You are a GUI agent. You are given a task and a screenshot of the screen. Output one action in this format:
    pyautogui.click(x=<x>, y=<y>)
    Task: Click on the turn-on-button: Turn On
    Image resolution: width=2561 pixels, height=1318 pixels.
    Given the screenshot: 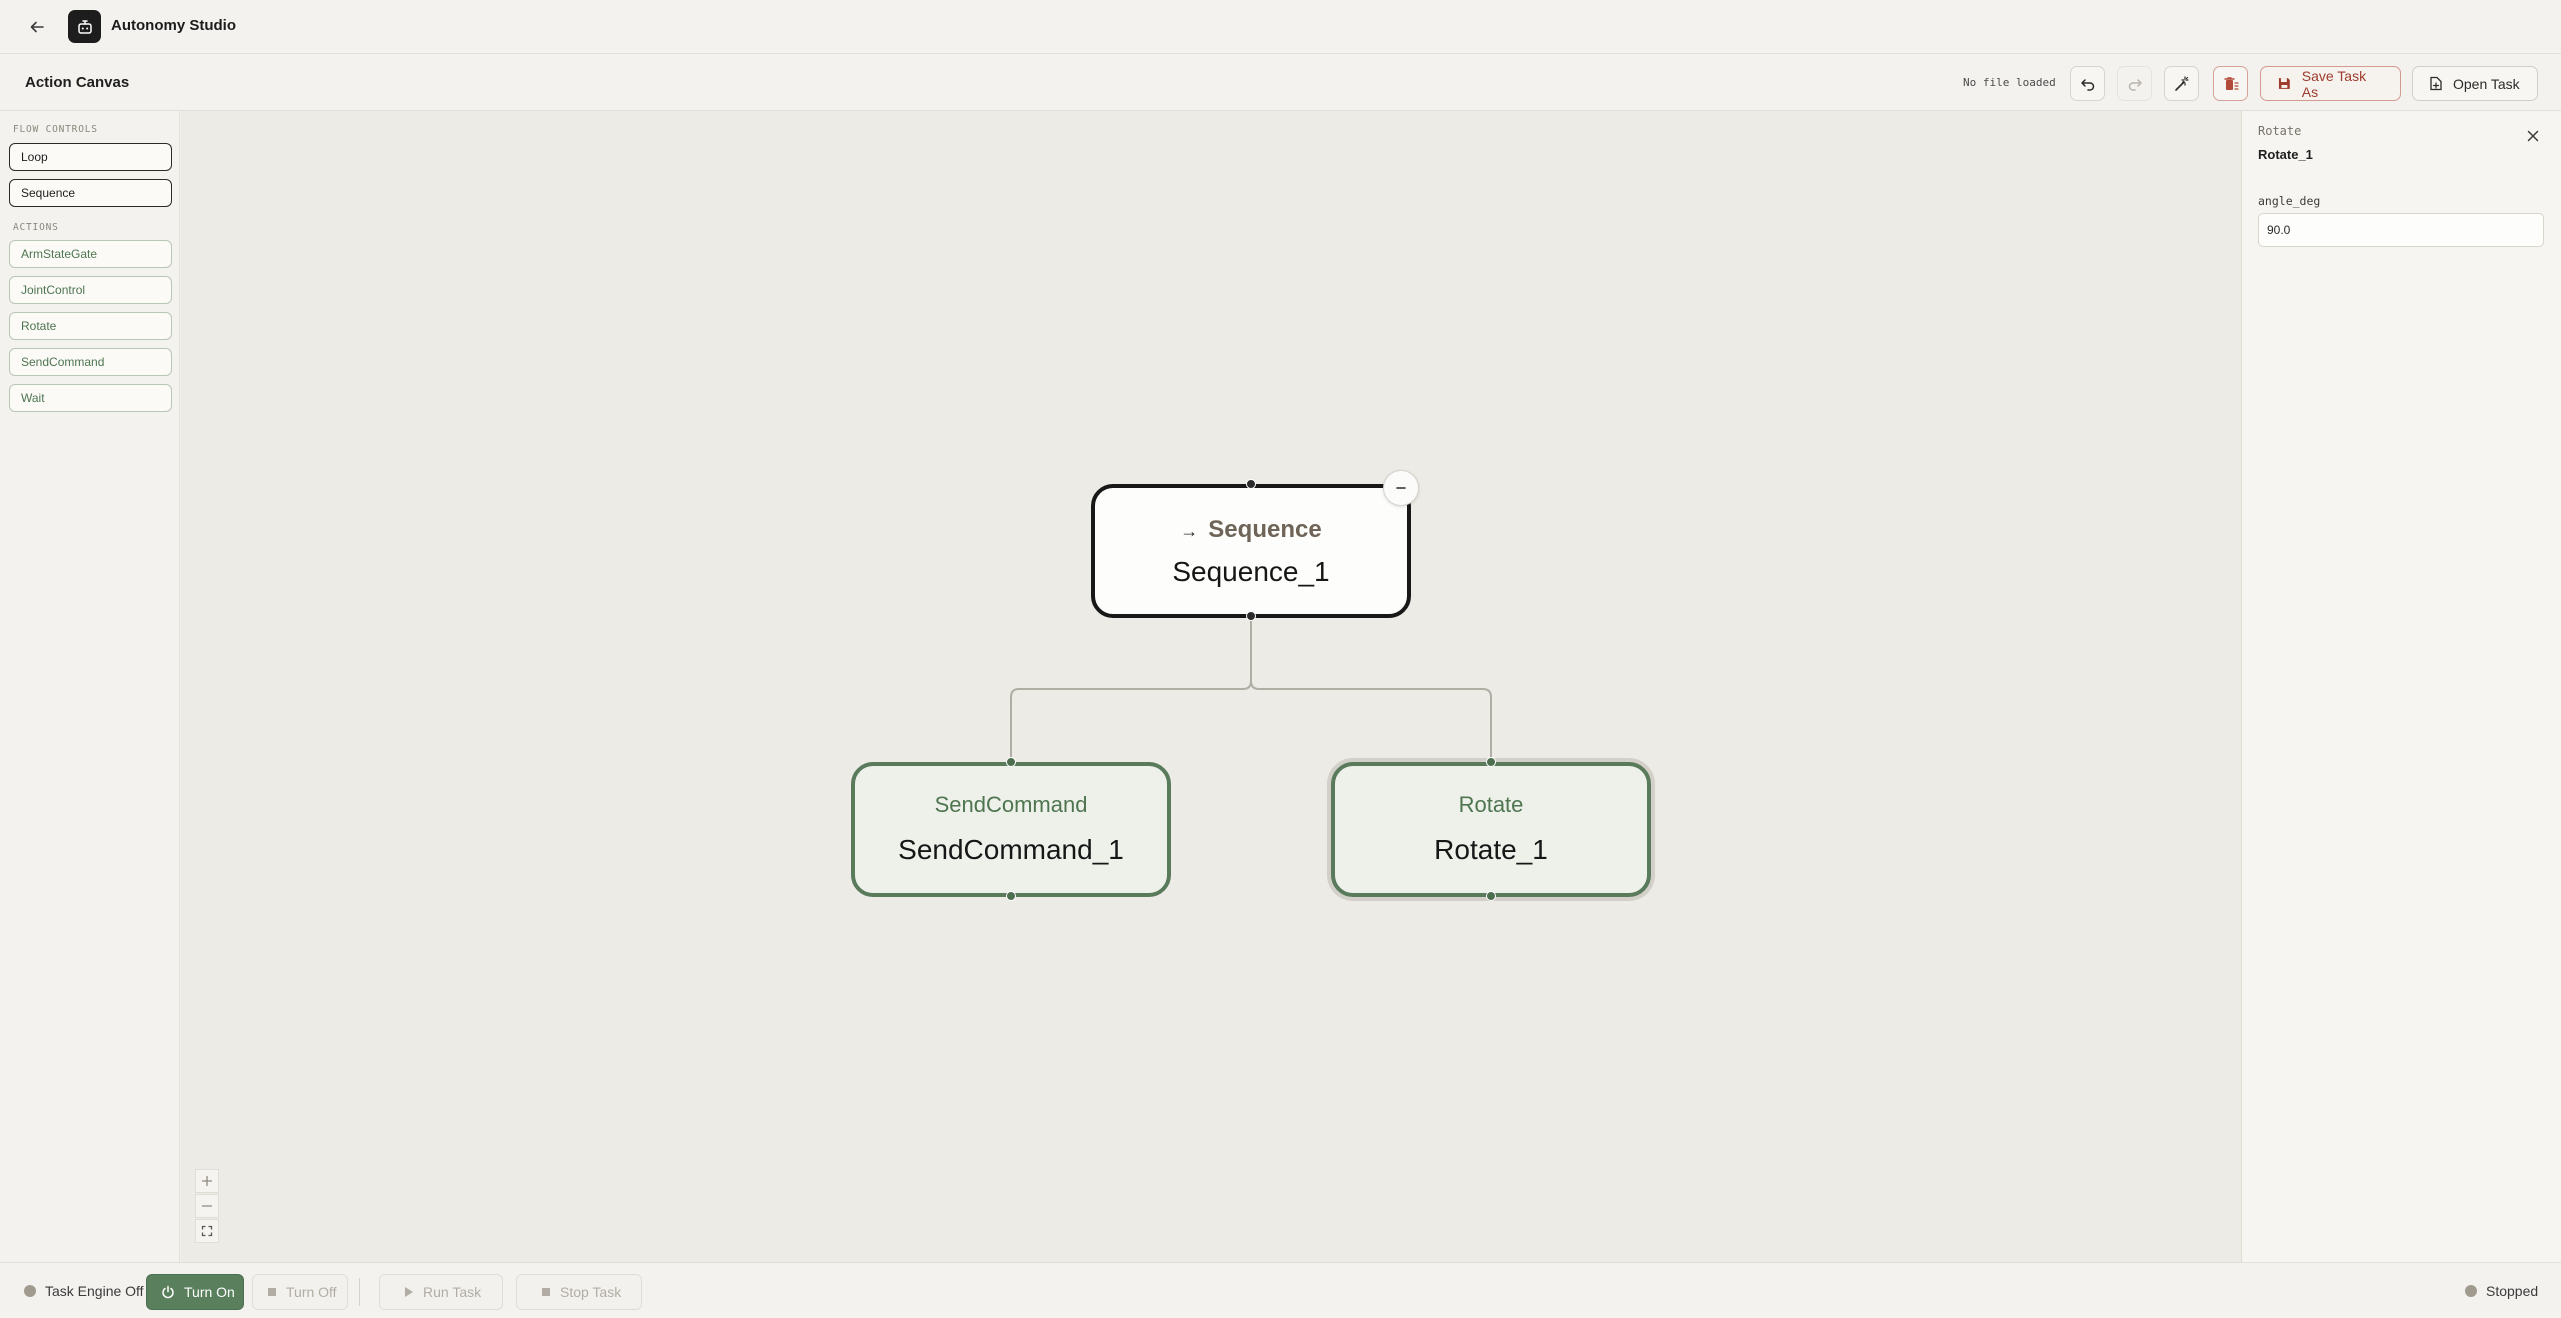 What is the action you would take?
    pyautogui.click(x=195, y=1292)
    